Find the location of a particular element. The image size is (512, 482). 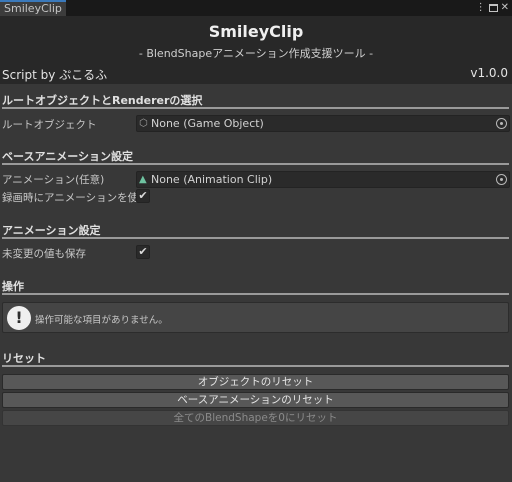

record-with-animation-checkbox: ✔ is located at coordinates (143, 196).